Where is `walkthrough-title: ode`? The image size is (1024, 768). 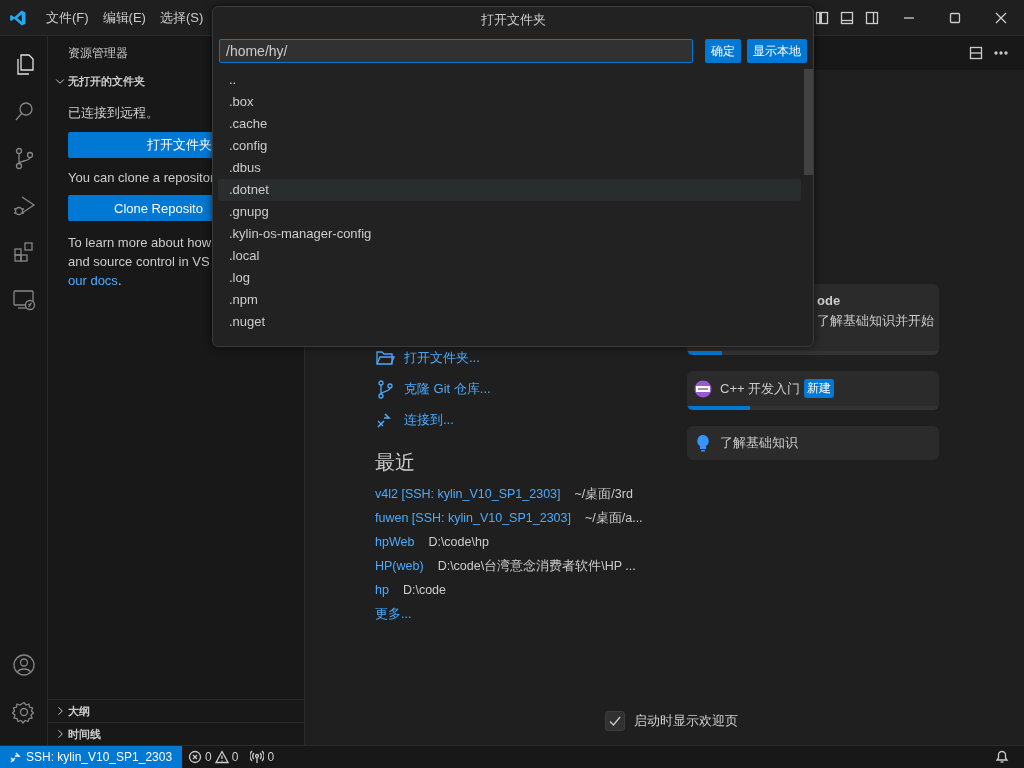
walkthrough-title: ode is located at coordinates (829, 300).